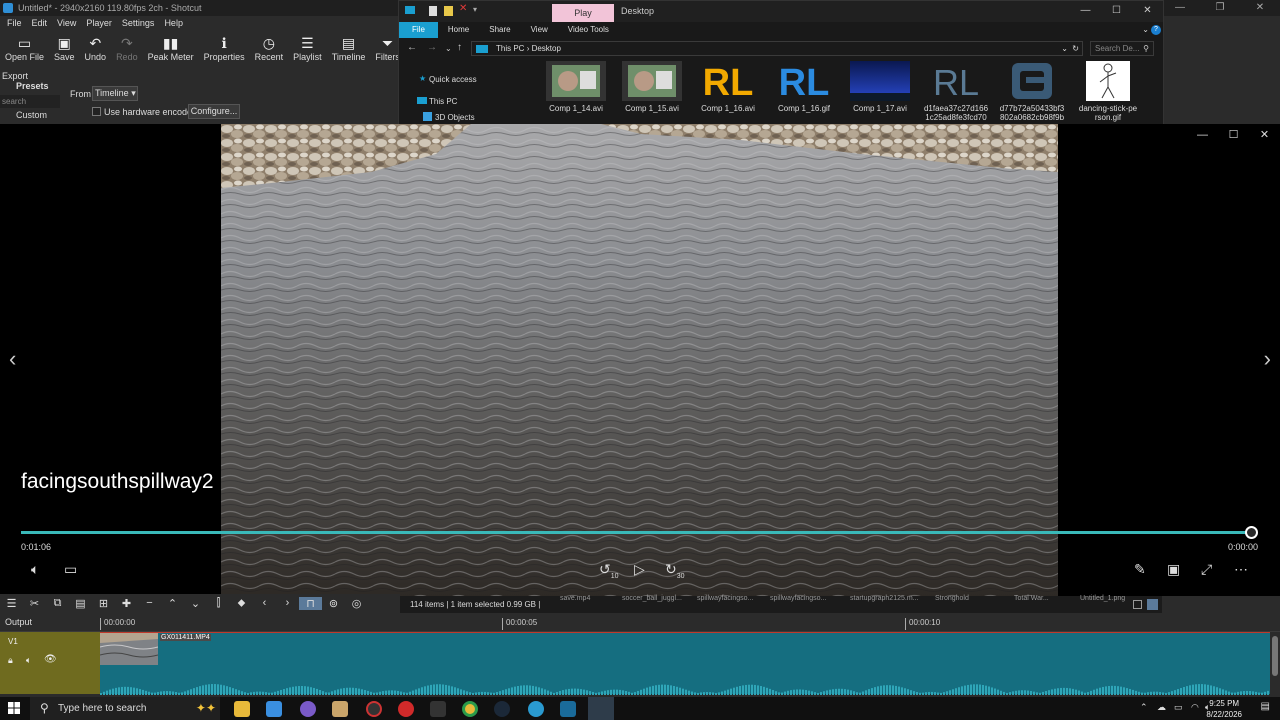 This screenshot has height=720, width=1280. Describe the element at coordinates (24, 49) in the screenshot. I see `toolbar-open-file-button: ▭ Open File` at that location.